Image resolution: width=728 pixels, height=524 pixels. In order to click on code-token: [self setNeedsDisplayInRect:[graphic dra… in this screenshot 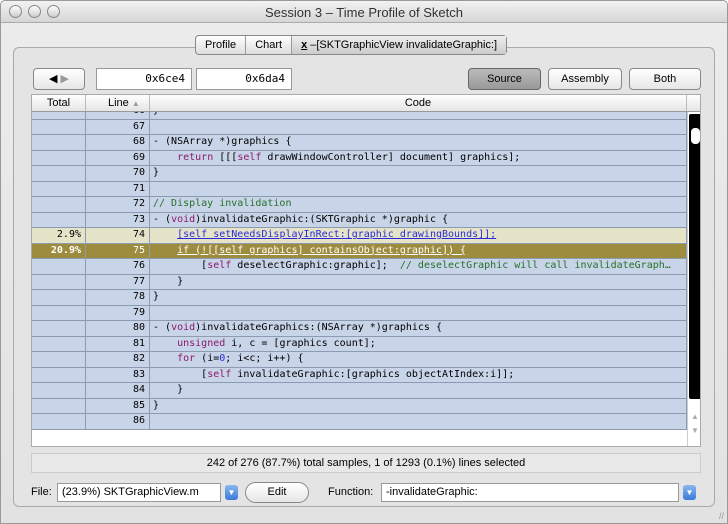, I will do `click(337, 234)`.